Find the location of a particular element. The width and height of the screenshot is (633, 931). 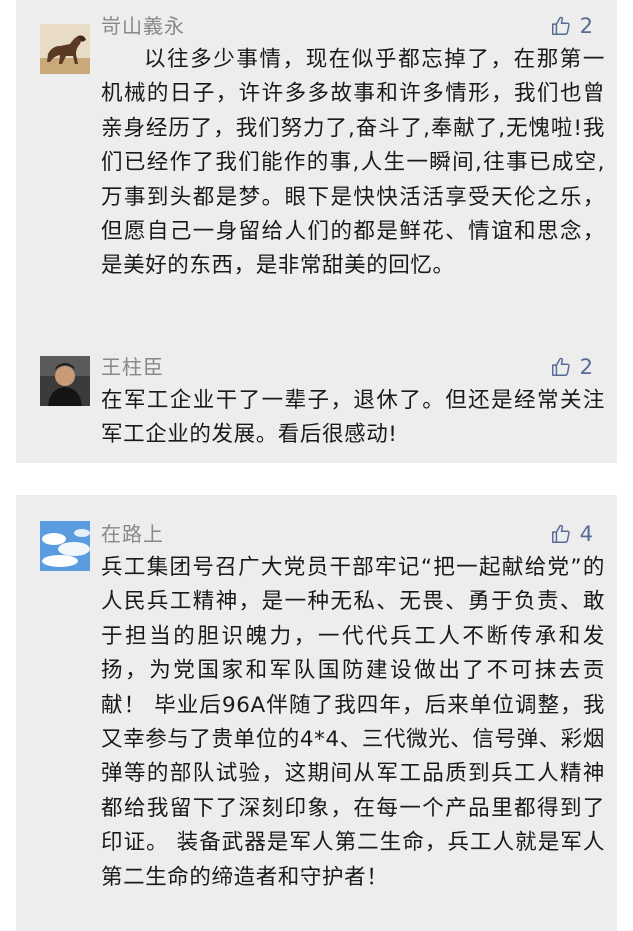

author-name: 王柱臣 is located at coordinates (132, 367).